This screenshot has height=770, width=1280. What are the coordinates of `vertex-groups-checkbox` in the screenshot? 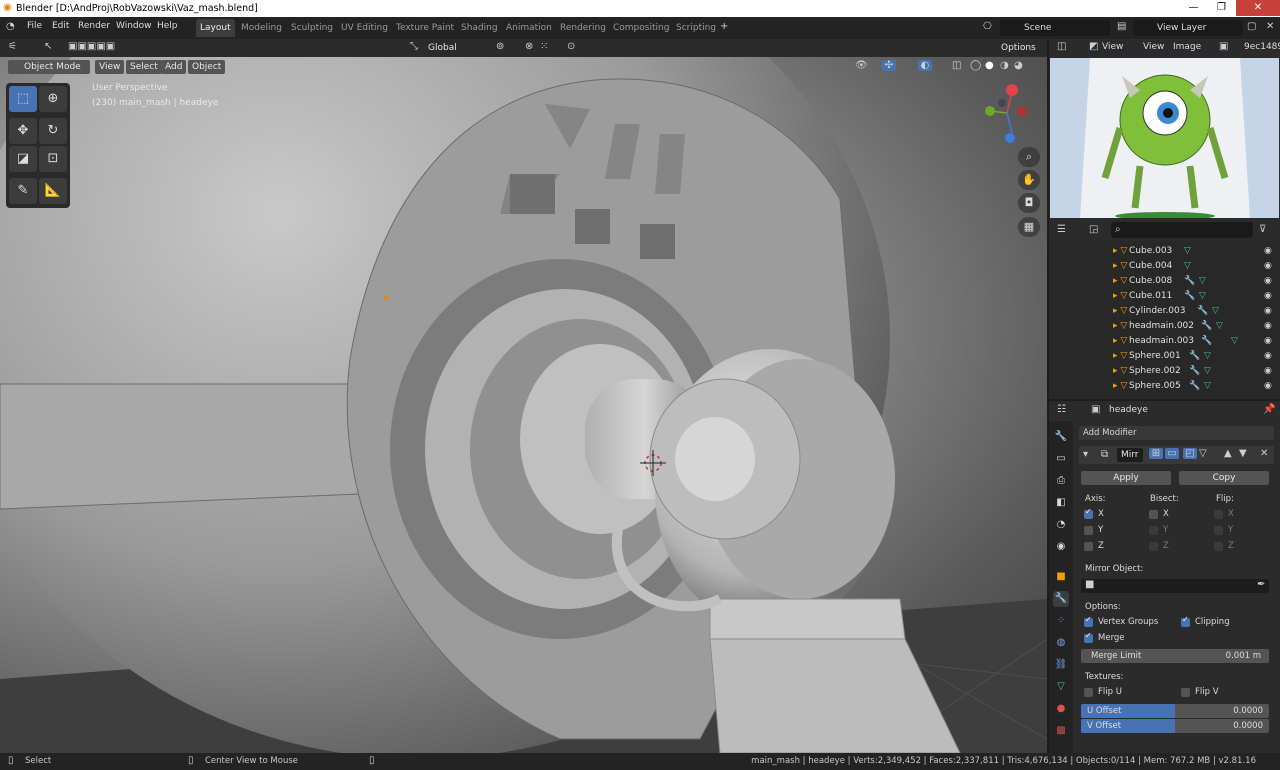 It's located at (1088, 621).